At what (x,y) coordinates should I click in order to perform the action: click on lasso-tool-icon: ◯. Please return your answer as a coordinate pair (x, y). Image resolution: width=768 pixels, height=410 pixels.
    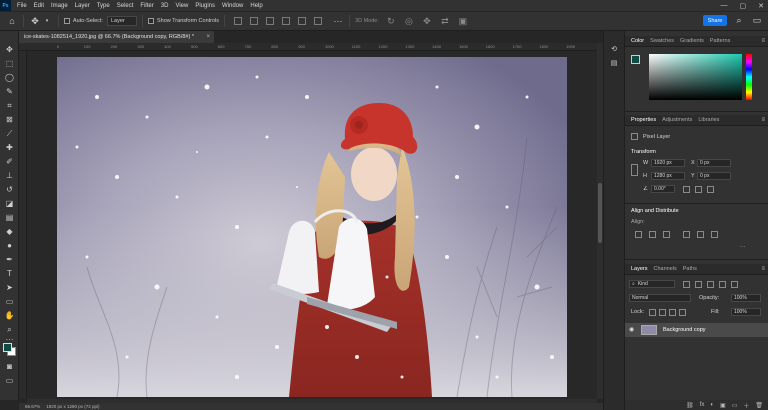
    Looking at the image, I should click on (9, 77).